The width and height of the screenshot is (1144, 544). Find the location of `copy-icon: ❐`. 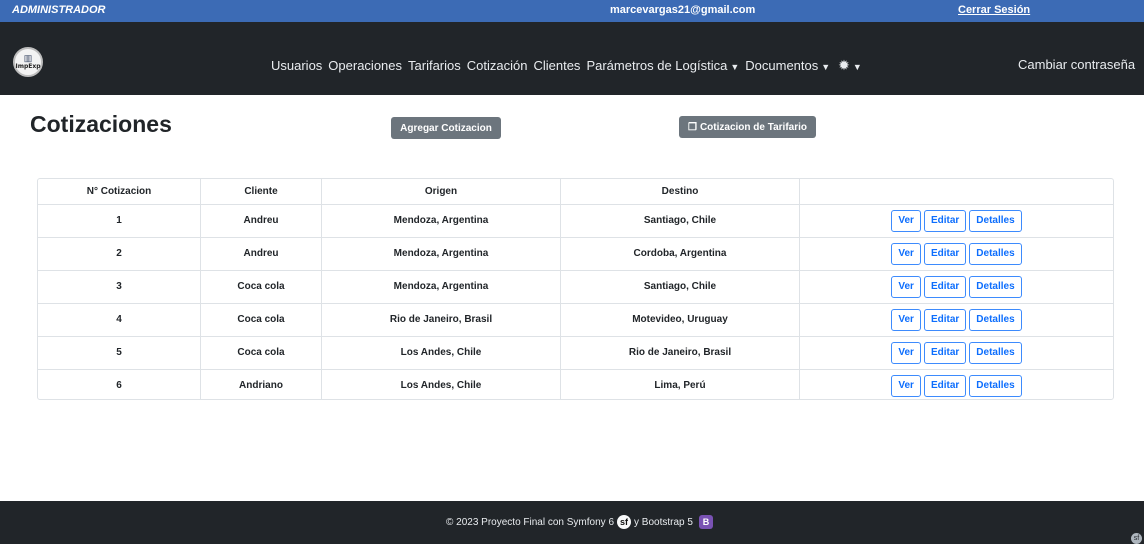

copy-icon: ❐ is located at coordinates (692, 127).